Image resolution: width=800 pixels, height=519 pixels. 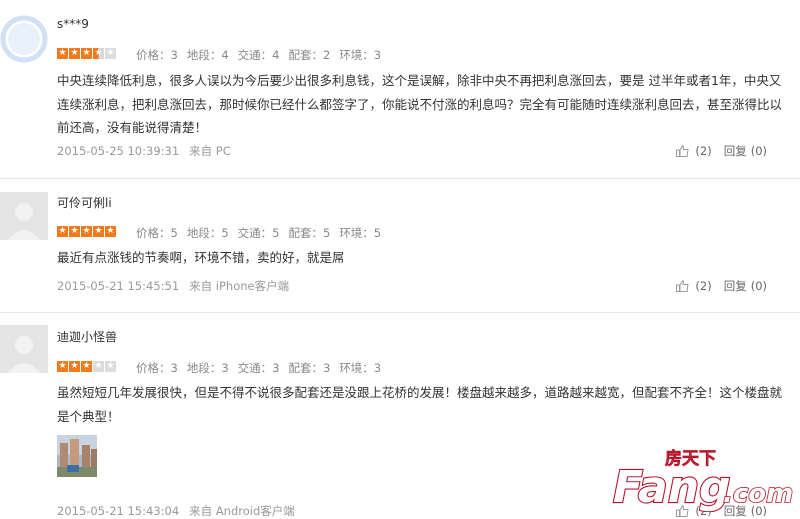 I want to click on review-source: 来自 Android客户端, so click(x=242, y=511).